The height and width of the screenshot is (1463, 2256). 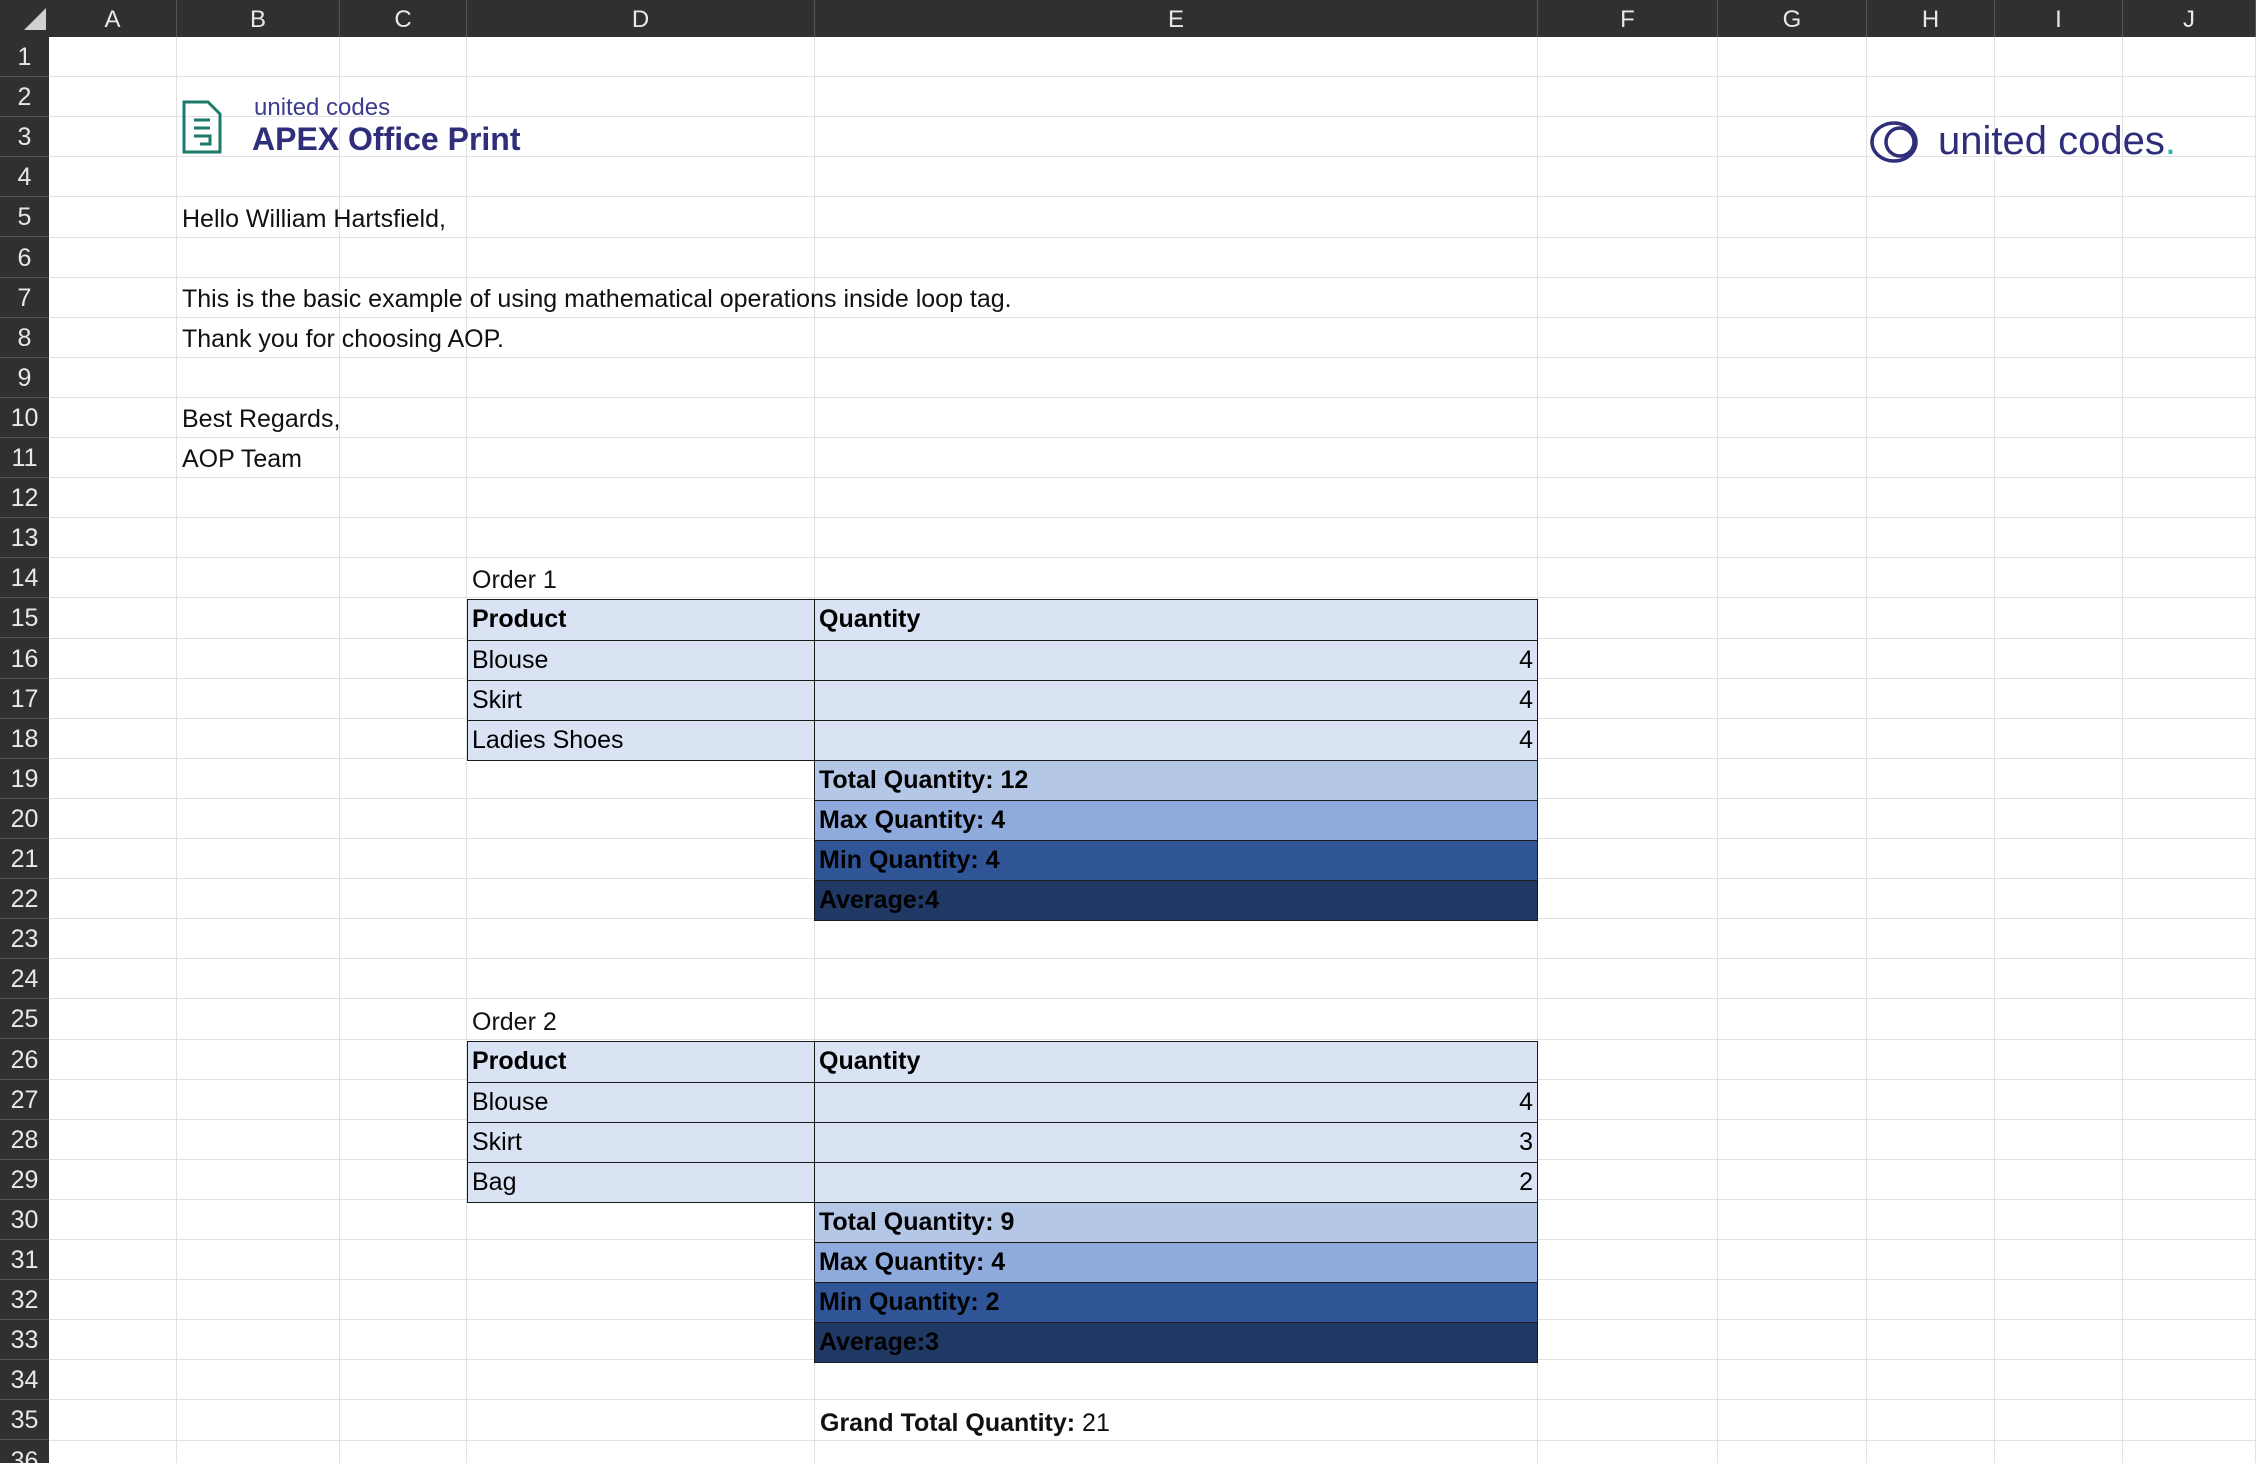 I want to click on logo-title: APEX Office Print, so click(x=386, y=139).